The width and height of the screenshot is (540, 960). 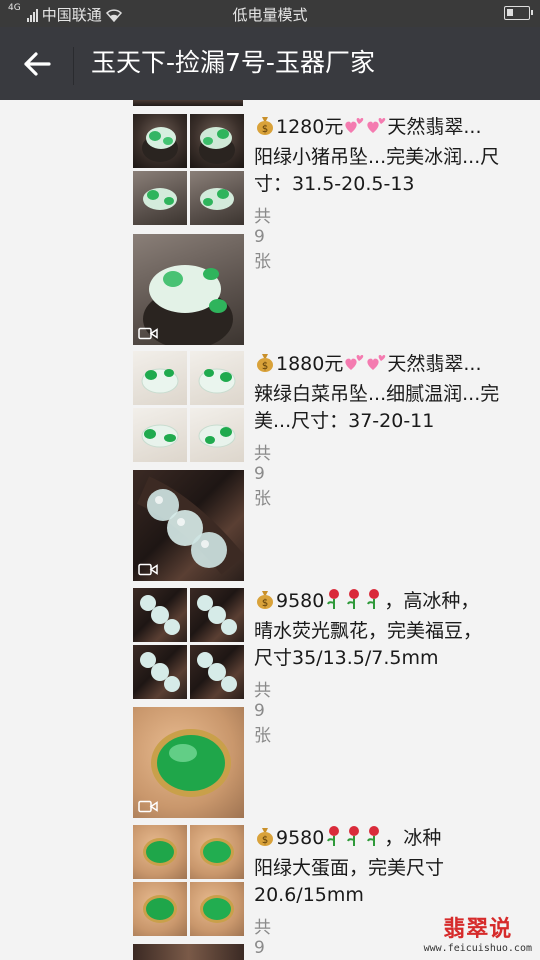 I want to click on status-bar: 4G 中国联通 低电量模式, so click(x=270, y=13).